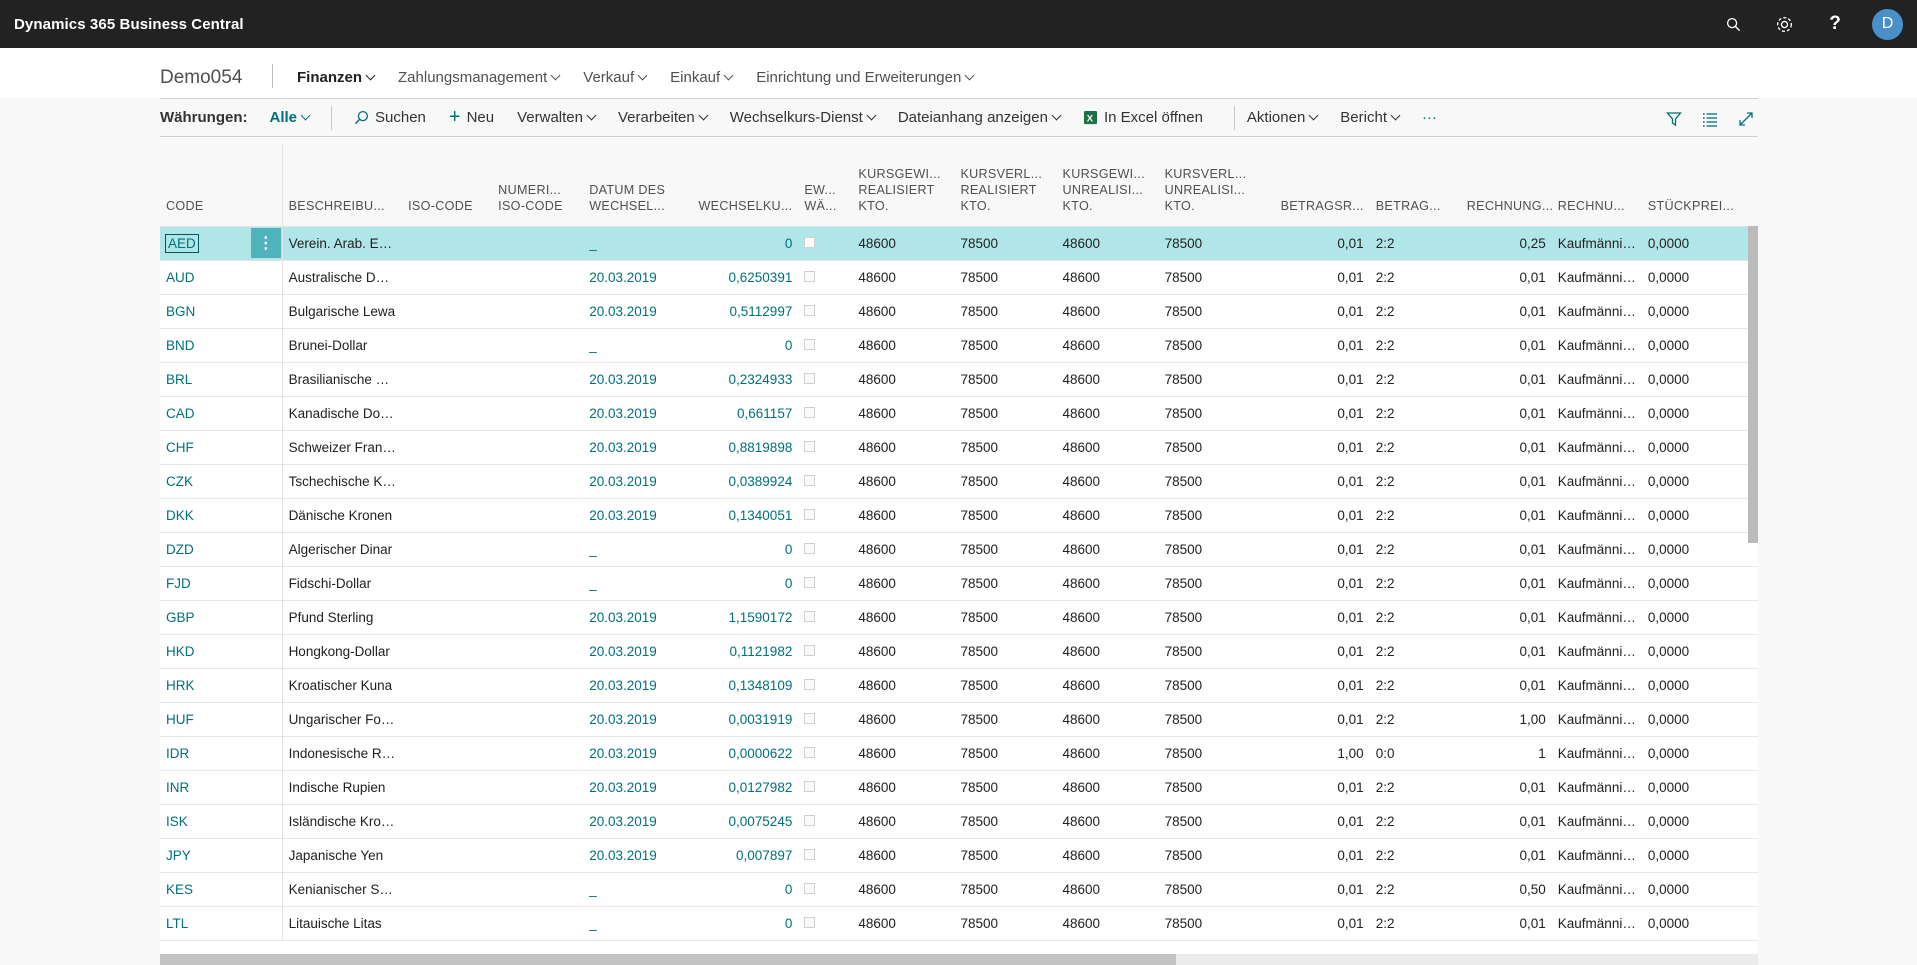 The height and width of the screenshot is (965, 1917). I want to click on nav-item-einrichtung: Einrichtung und Erweiterungen, so click(865, 77).